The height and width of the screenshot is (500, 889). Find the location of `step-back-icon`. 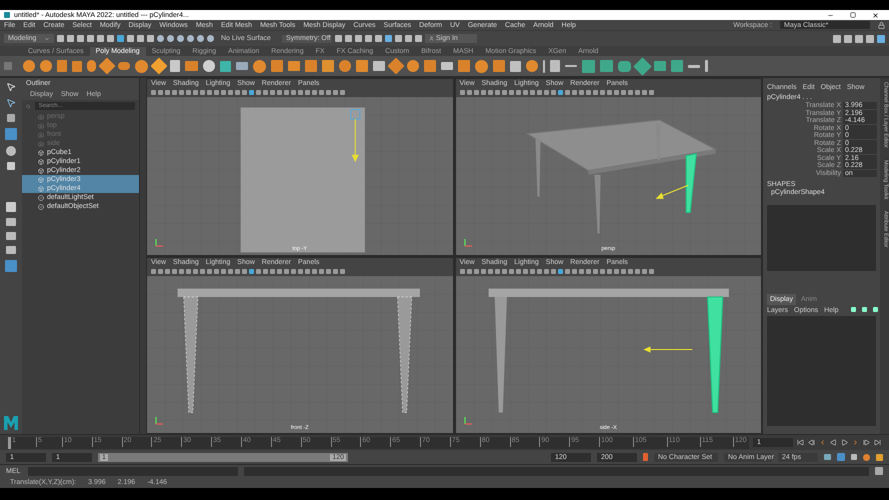

step-back-icon is located at coordinates (811, 442).